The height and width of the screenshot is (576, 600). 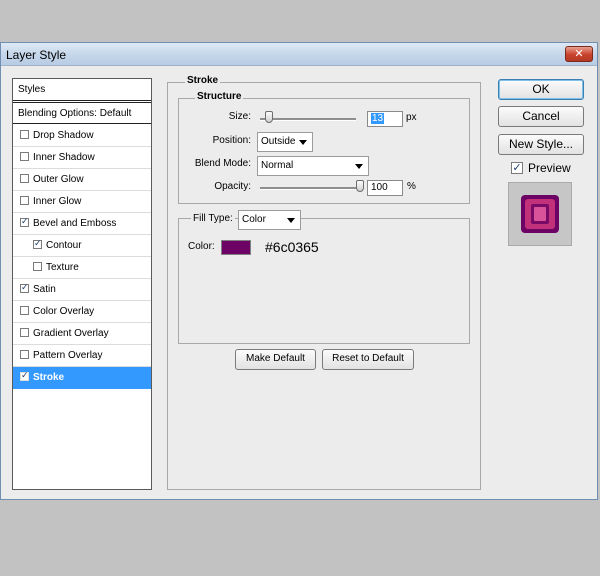 What do you see at coordinates (232, 186) in the screenshot?
I see `opacity-label: Opacity:` at bounding box center [232, 186].